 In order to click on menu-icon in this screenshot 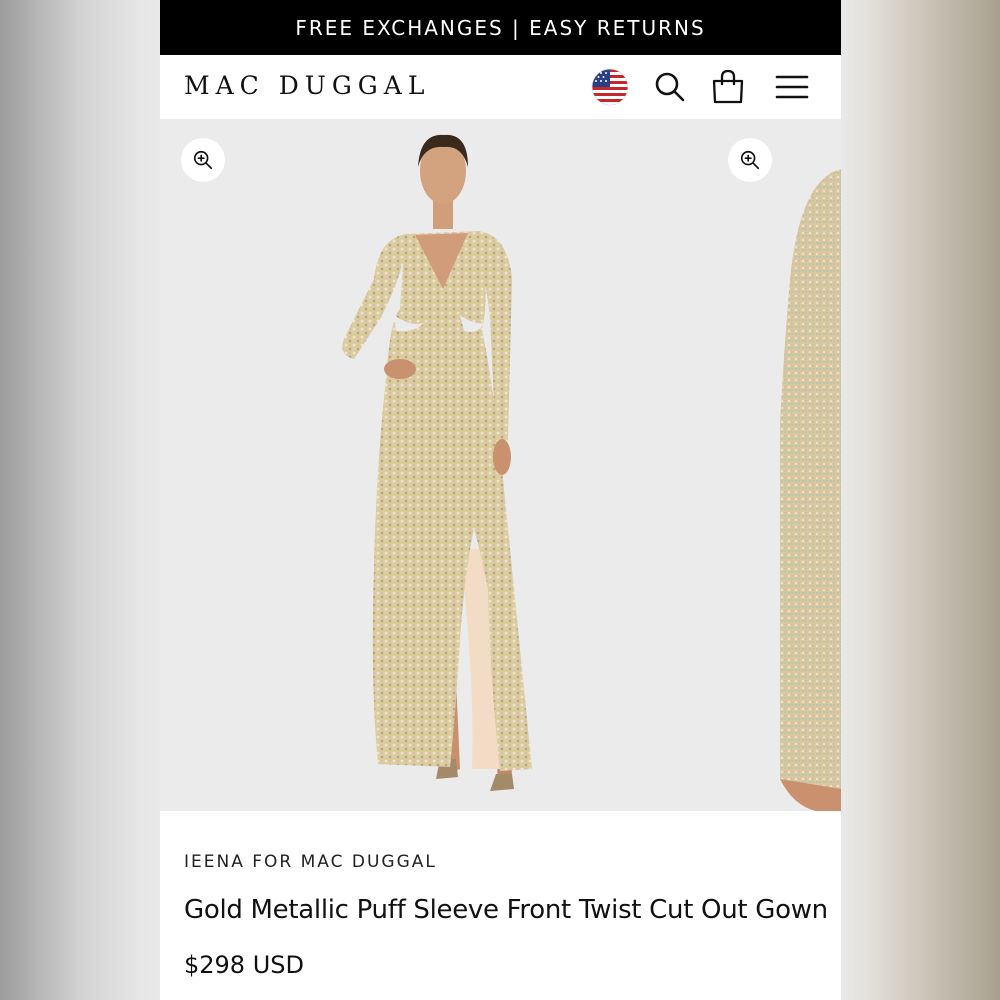, I will do `click(792, 87)`.